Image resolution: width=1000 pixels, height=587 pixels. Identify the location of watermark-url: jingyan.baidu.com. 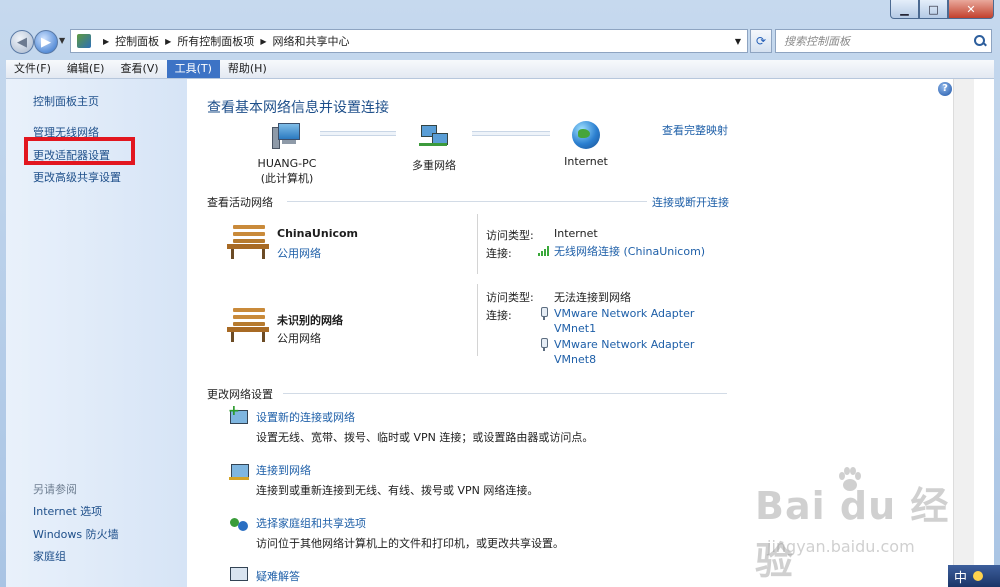
(841, 546).